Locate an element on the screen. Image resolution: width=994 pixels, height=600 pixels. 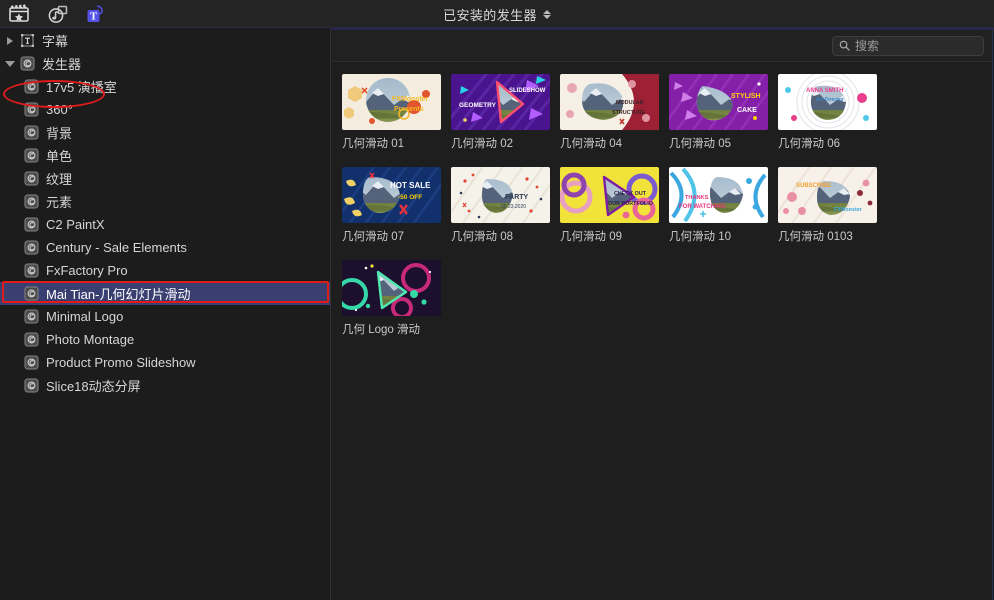
generator-item-label: 几何滑动 05 is located at coordinates (700, 144).